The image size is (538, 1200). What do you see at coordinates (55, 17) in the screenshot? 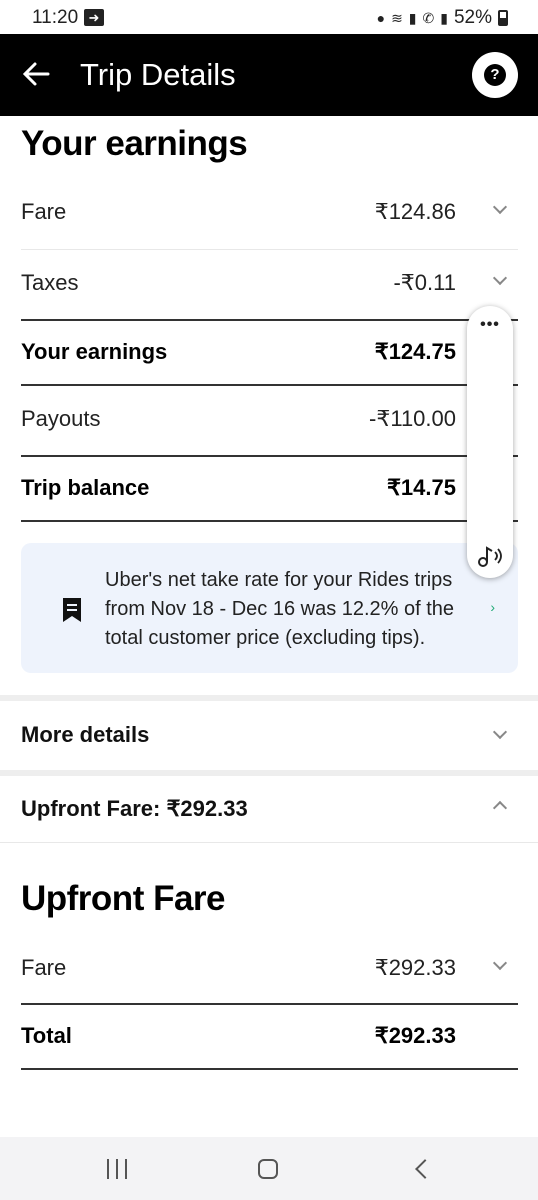
I see `status-time: 11:20` at bounding box center [55, 17].